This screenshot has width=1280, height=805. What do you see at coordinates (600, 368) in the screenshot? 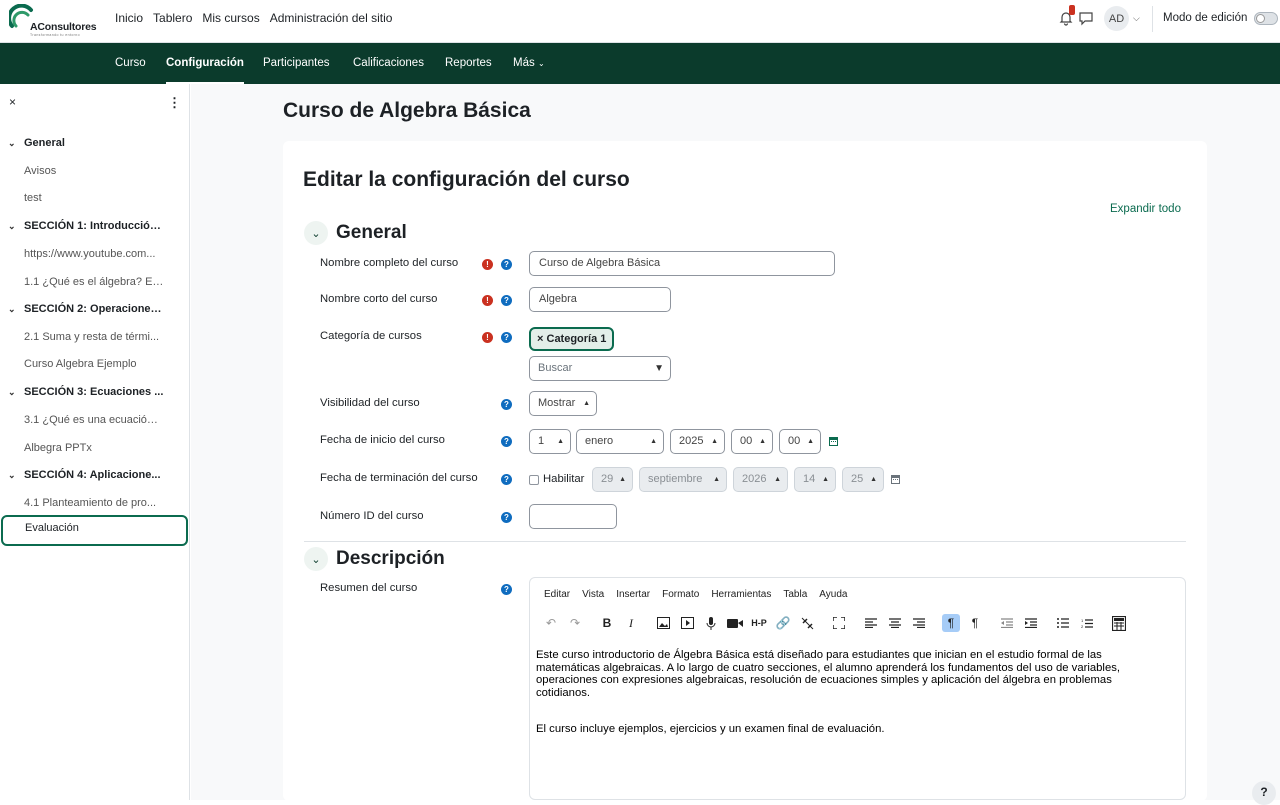
I see `category-search: Buscar ▼` at bounding box center [600, 368].